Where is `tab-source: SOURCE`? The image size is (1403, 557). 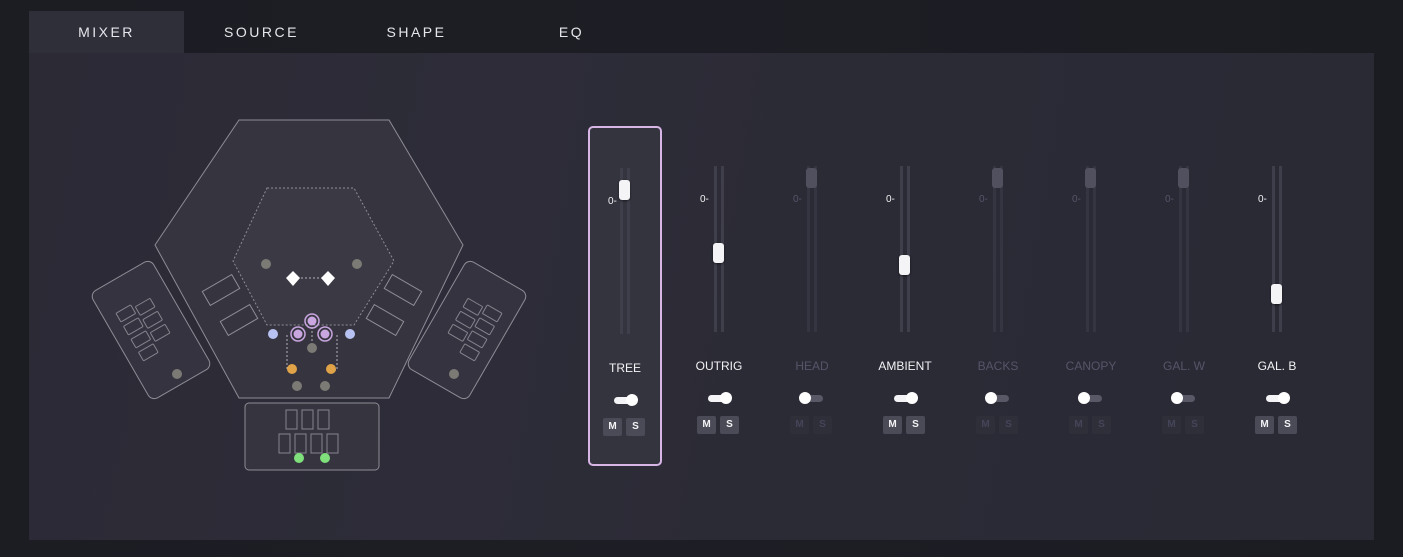
tab-source: SOURCE is located at coordinates (261, 32).